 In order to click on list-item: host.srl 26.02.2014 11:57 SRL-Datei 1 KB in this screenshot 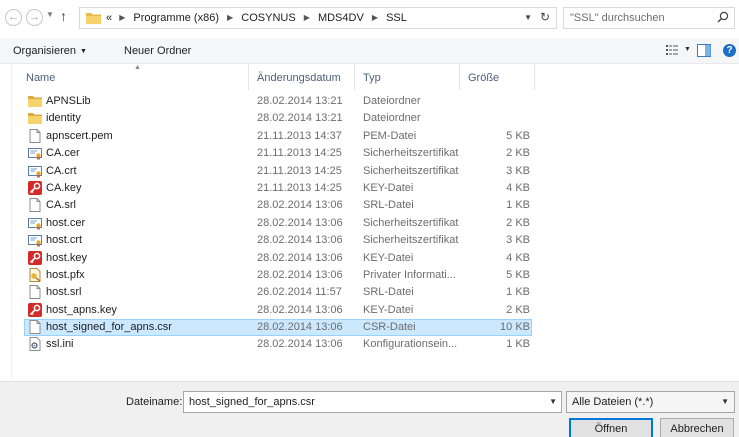, I will do `click(375, 292)`.